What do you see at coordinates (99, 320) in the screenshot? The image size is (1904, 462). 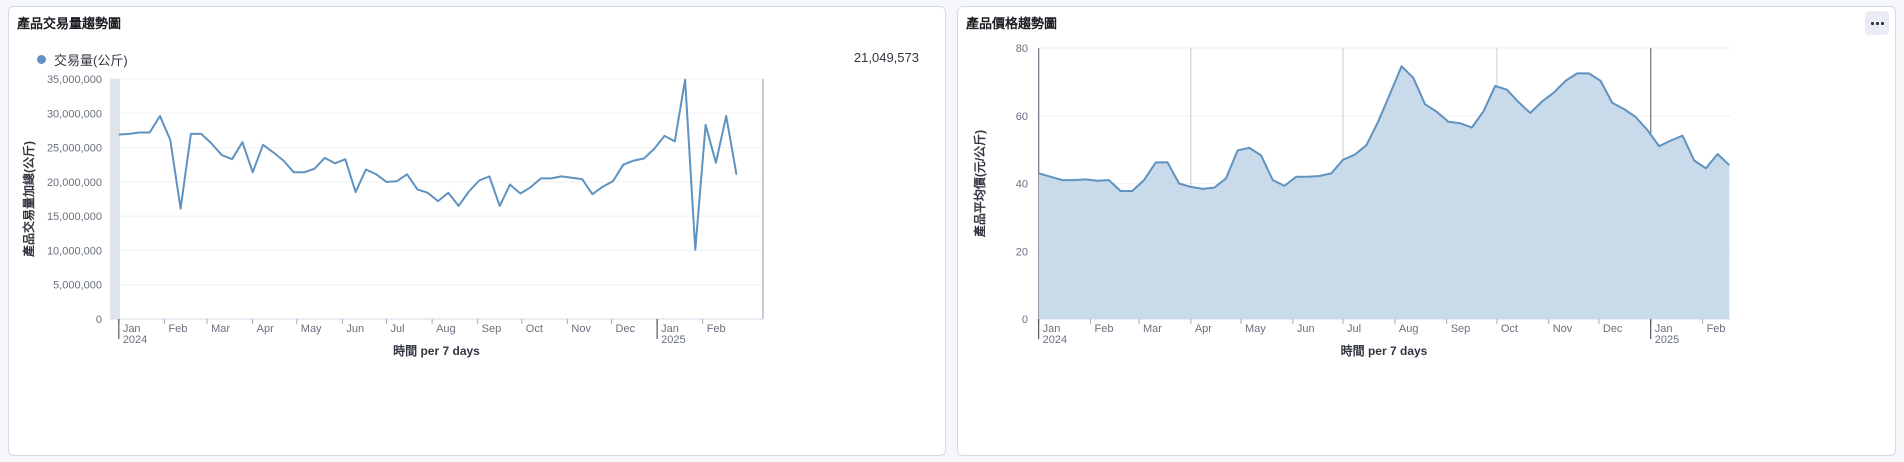 I see `y-tick-label: 0` at bounding box center [99, 320].